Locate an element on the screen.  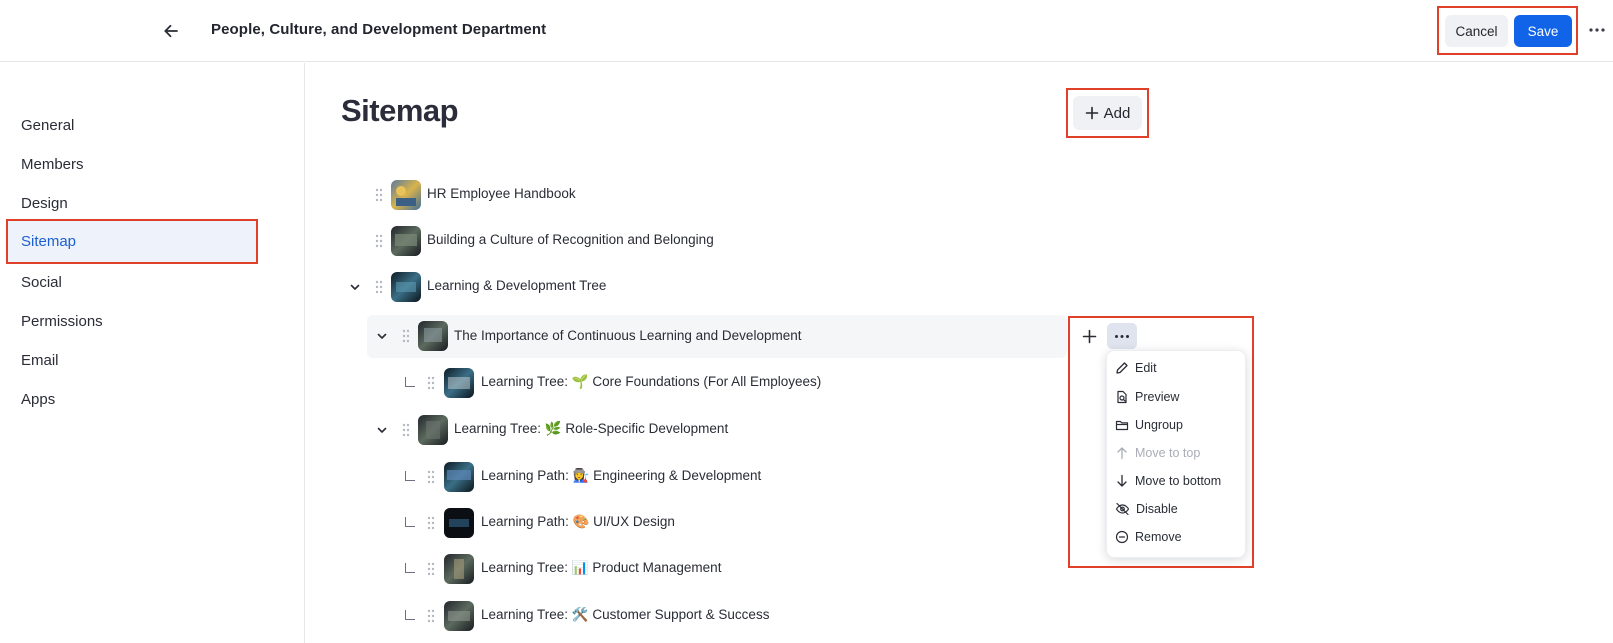
menu-item-move-to-bottom: Move to bottom is located at coordinates (1178, 481).